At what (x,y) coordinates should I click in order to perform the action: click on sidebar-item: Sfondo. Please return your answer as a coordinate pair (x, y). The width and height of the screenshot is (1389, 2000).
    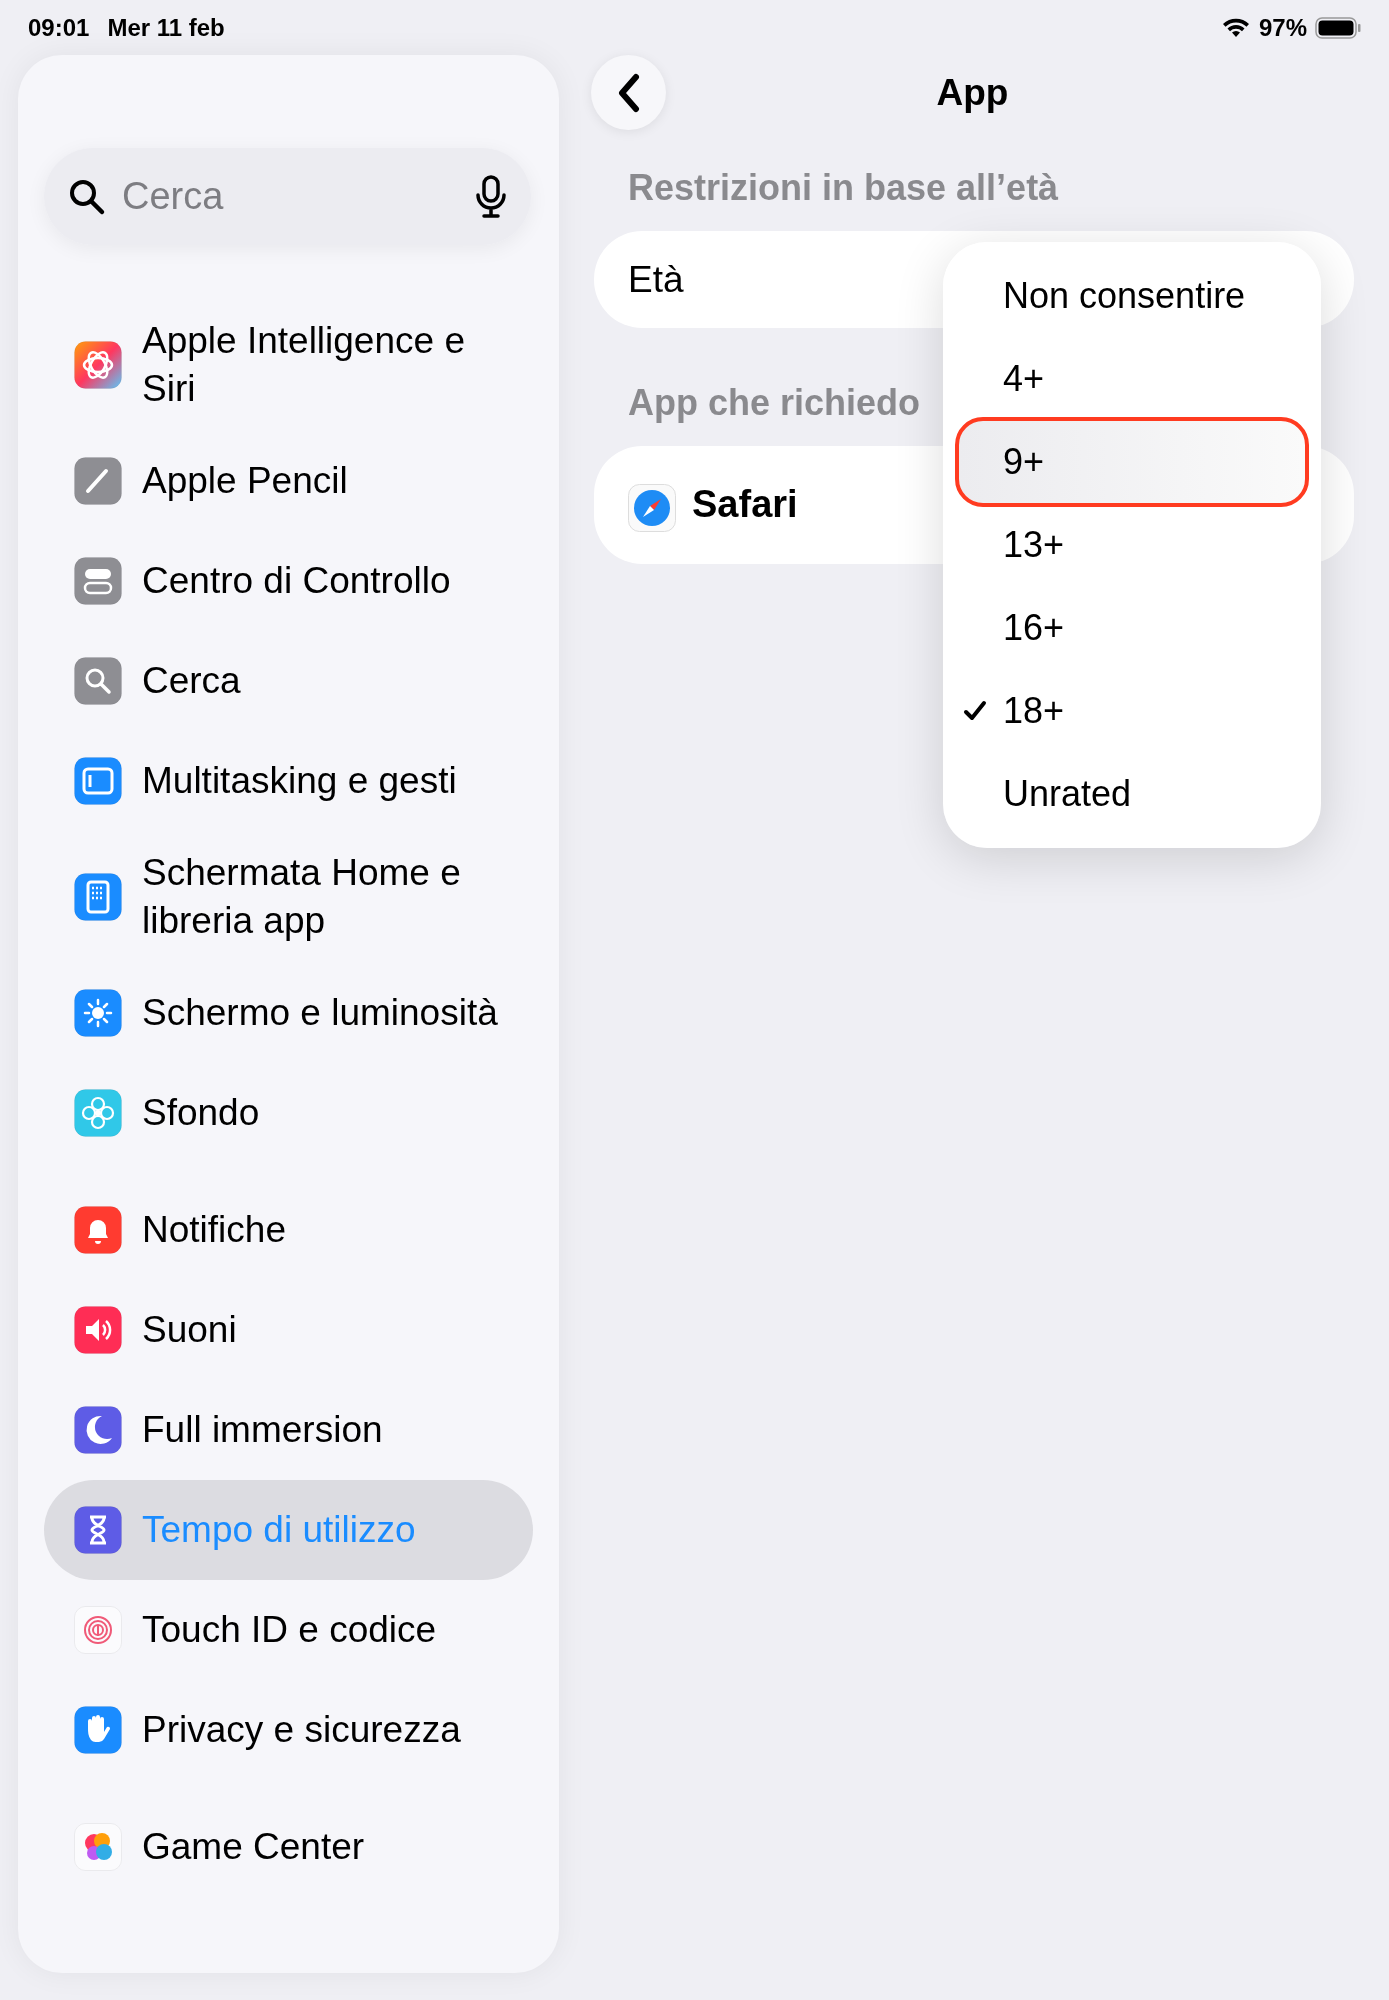
    Looking at the image, I should click on (288, 1113).